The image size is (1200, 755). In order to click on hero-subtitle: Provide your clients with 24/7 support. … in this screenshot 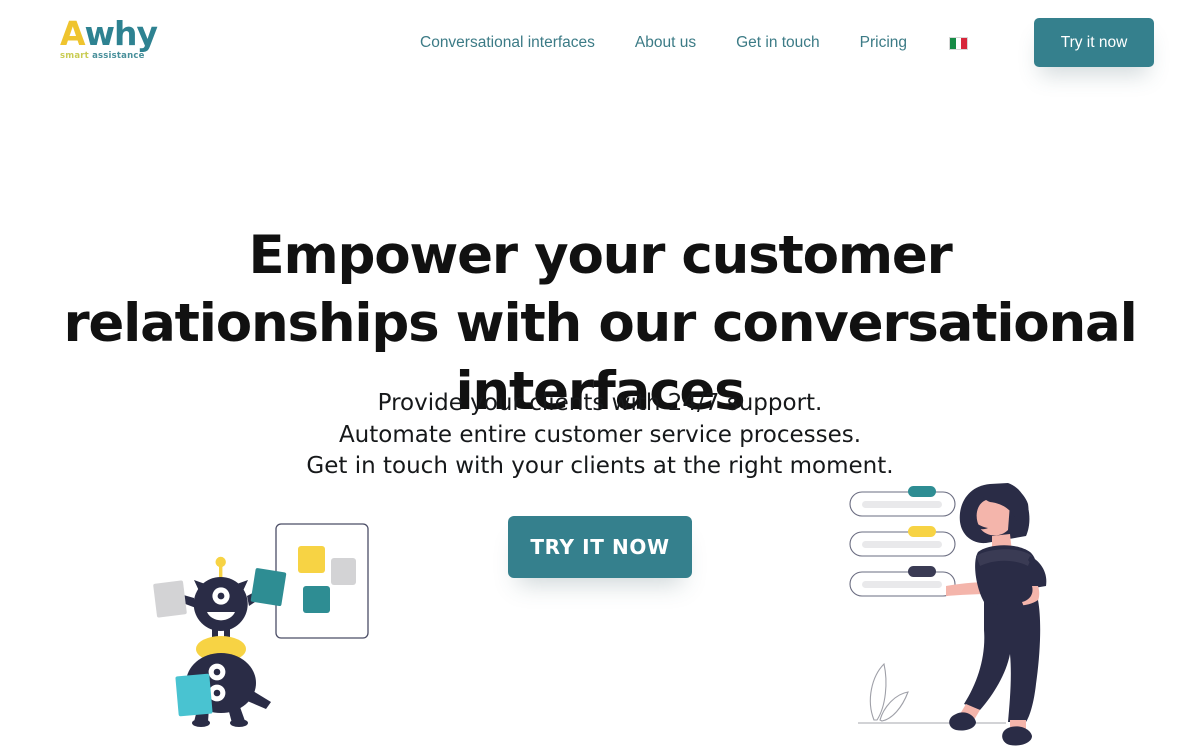, I will do `click(600, 435)`.